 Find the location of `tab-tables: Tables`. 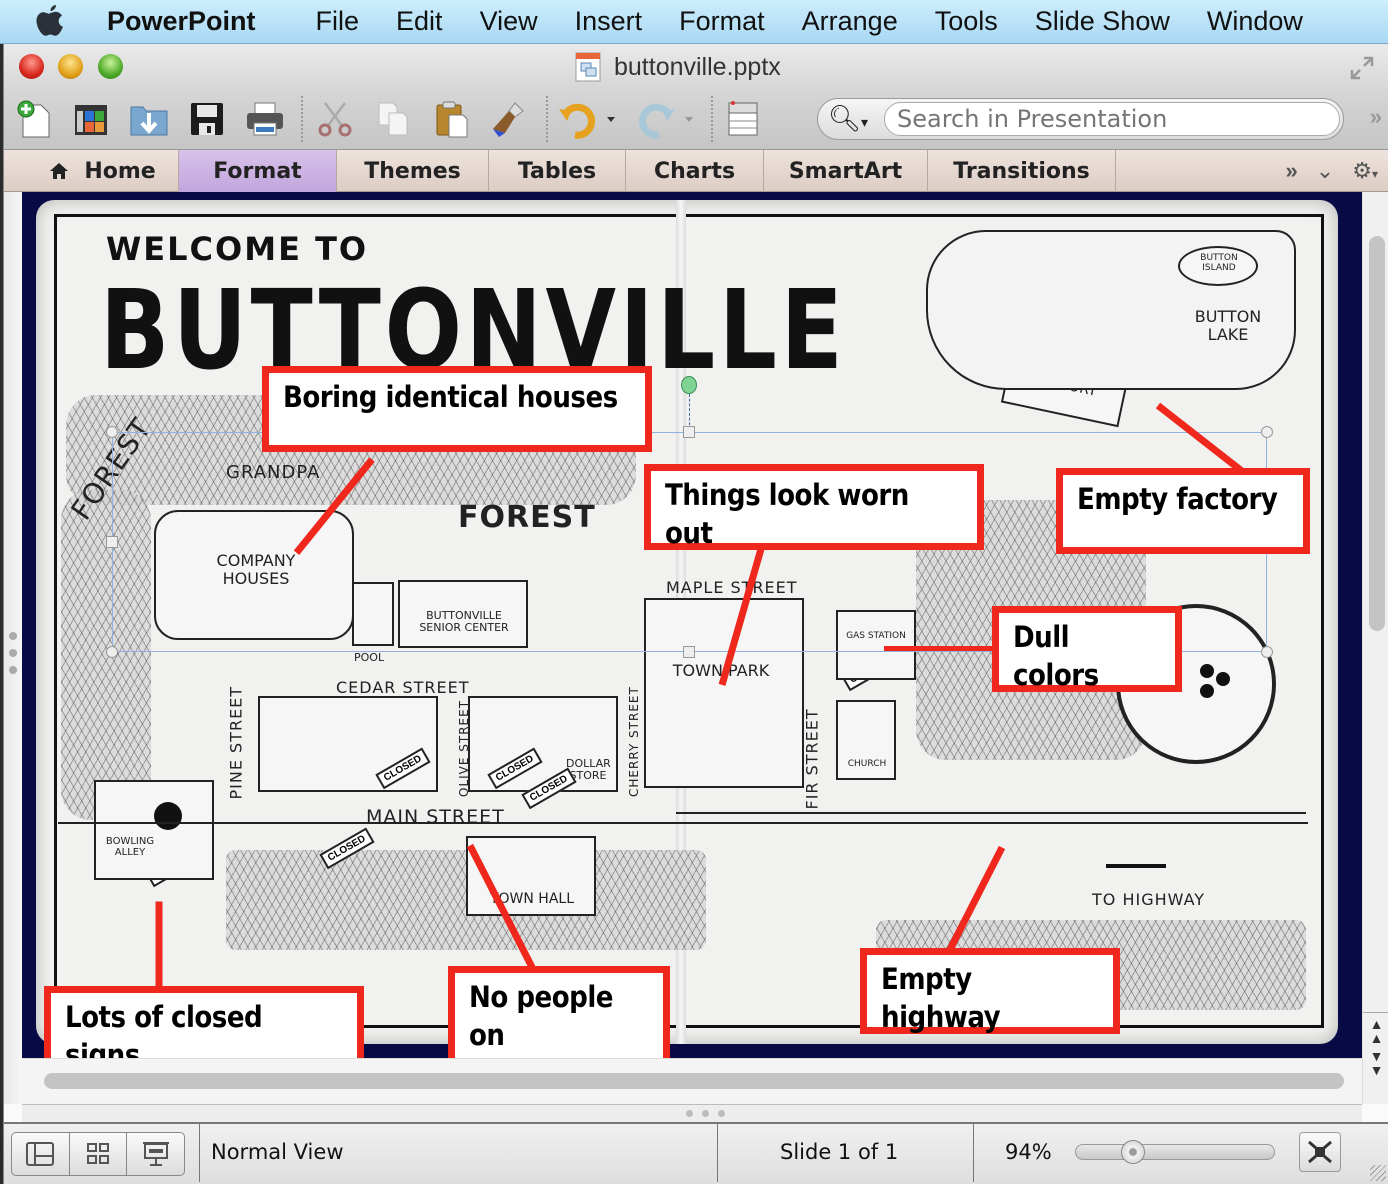

tab-tables: Tables is located at coordinates (557, 171).